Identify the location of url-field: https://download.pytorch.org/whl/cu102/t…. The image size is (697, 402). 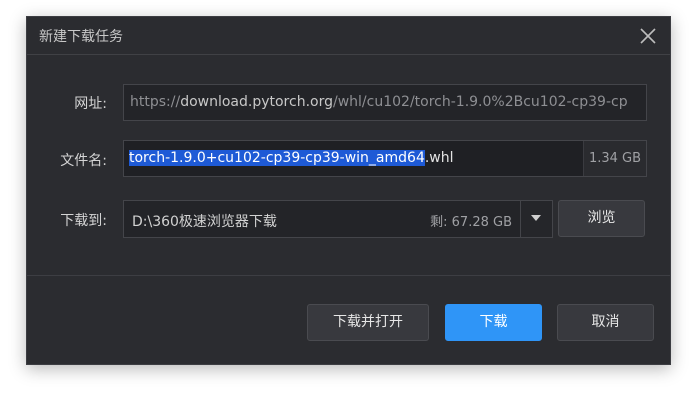
(385, 102).